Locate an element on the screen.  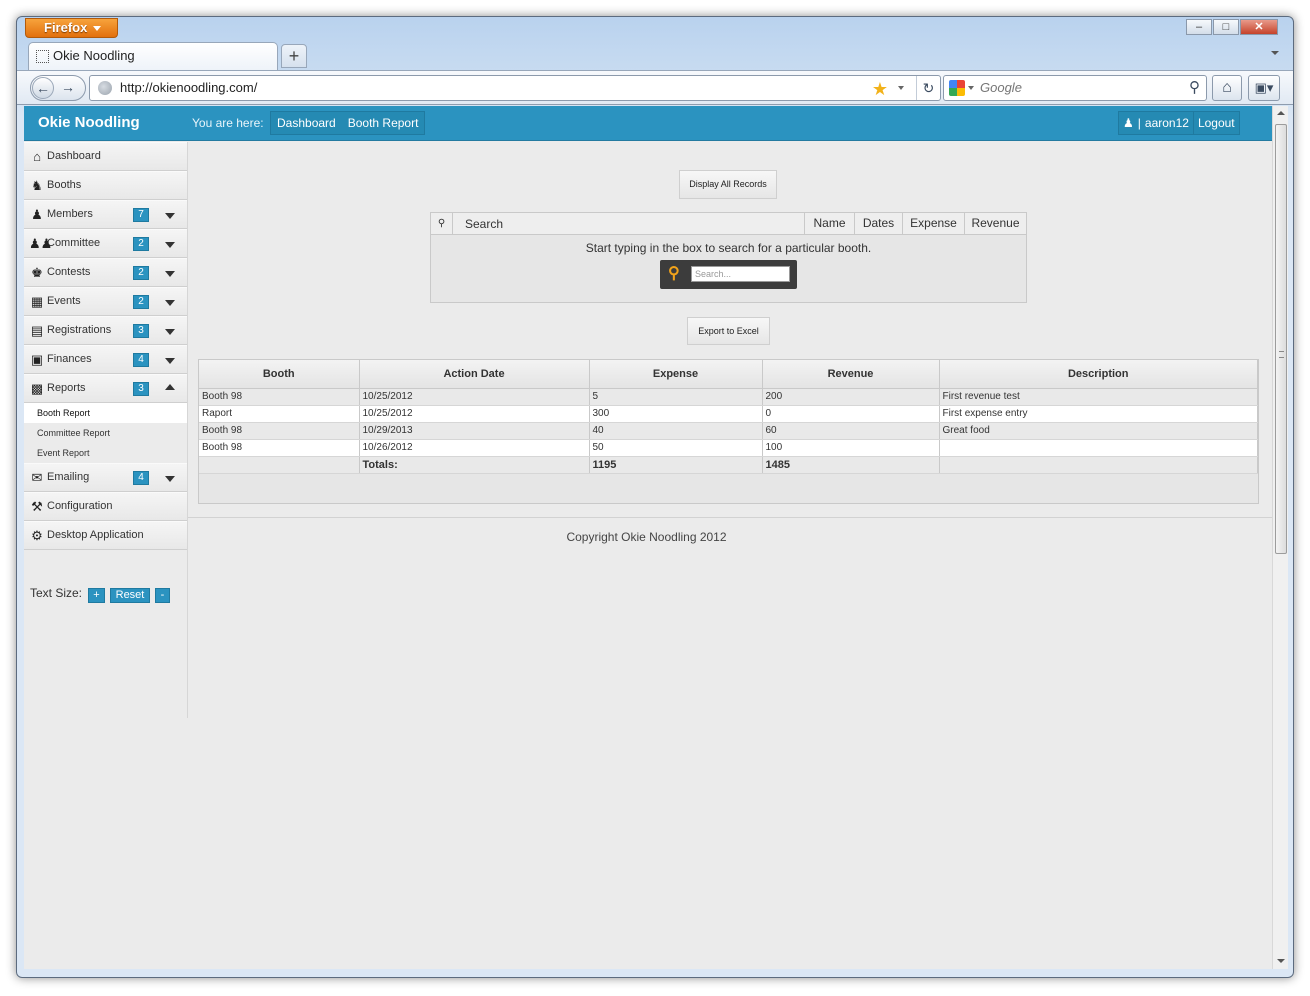
total-revenue: 1485 is located at coordinates (851, 465).